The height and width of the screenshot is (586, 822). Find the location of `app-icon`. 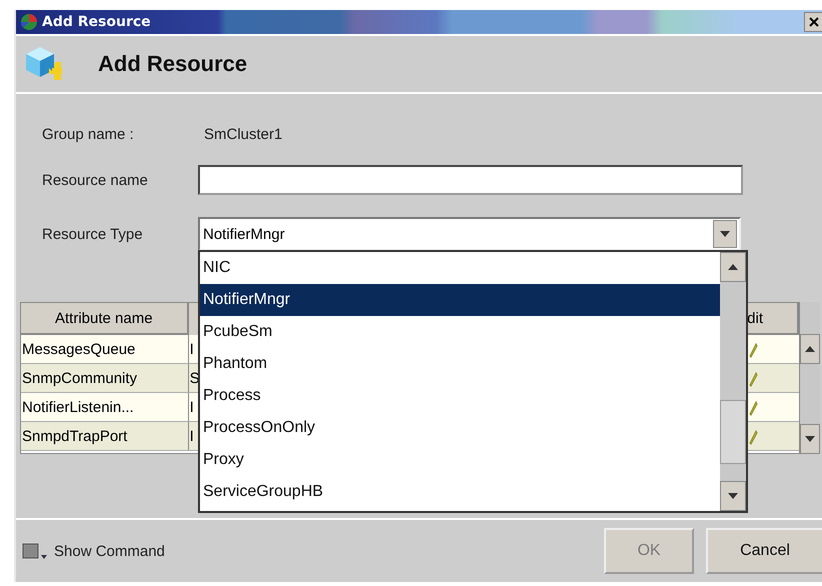

app-icon is located at coordinates (29, 22).